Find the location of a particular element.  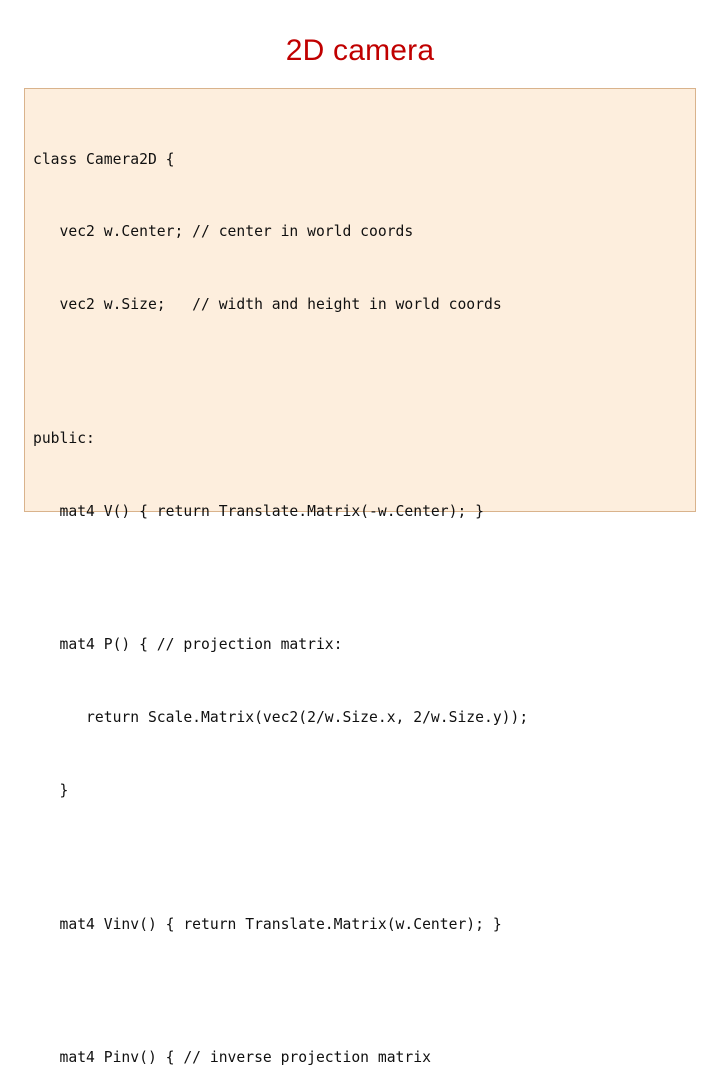

code-line: } is located at coordinates (51, 791).